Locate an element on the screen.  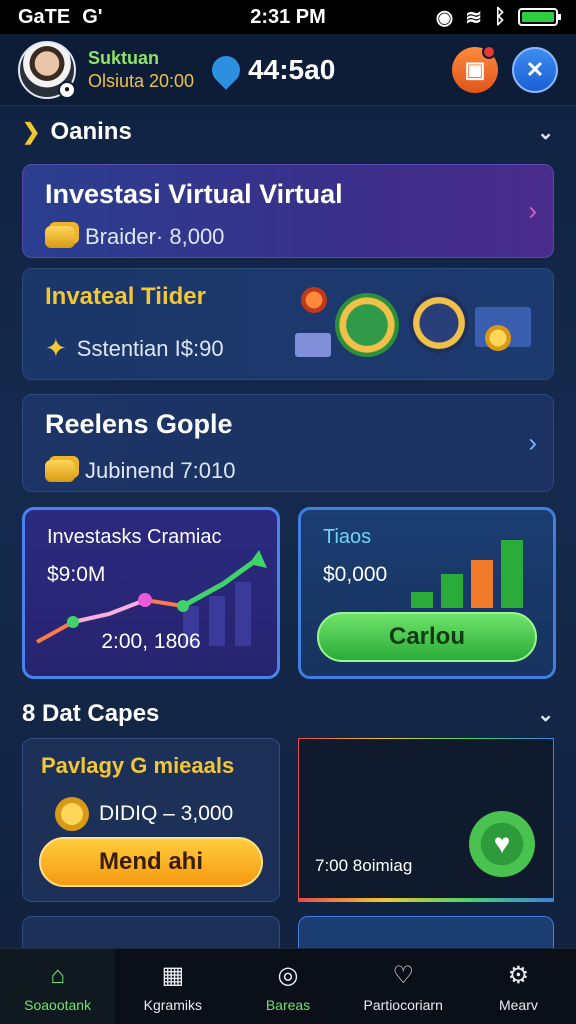
status-bar: GaTE G' 2:31 PM ◉ ≋ ᛒ is located at coordinates (288, 17).